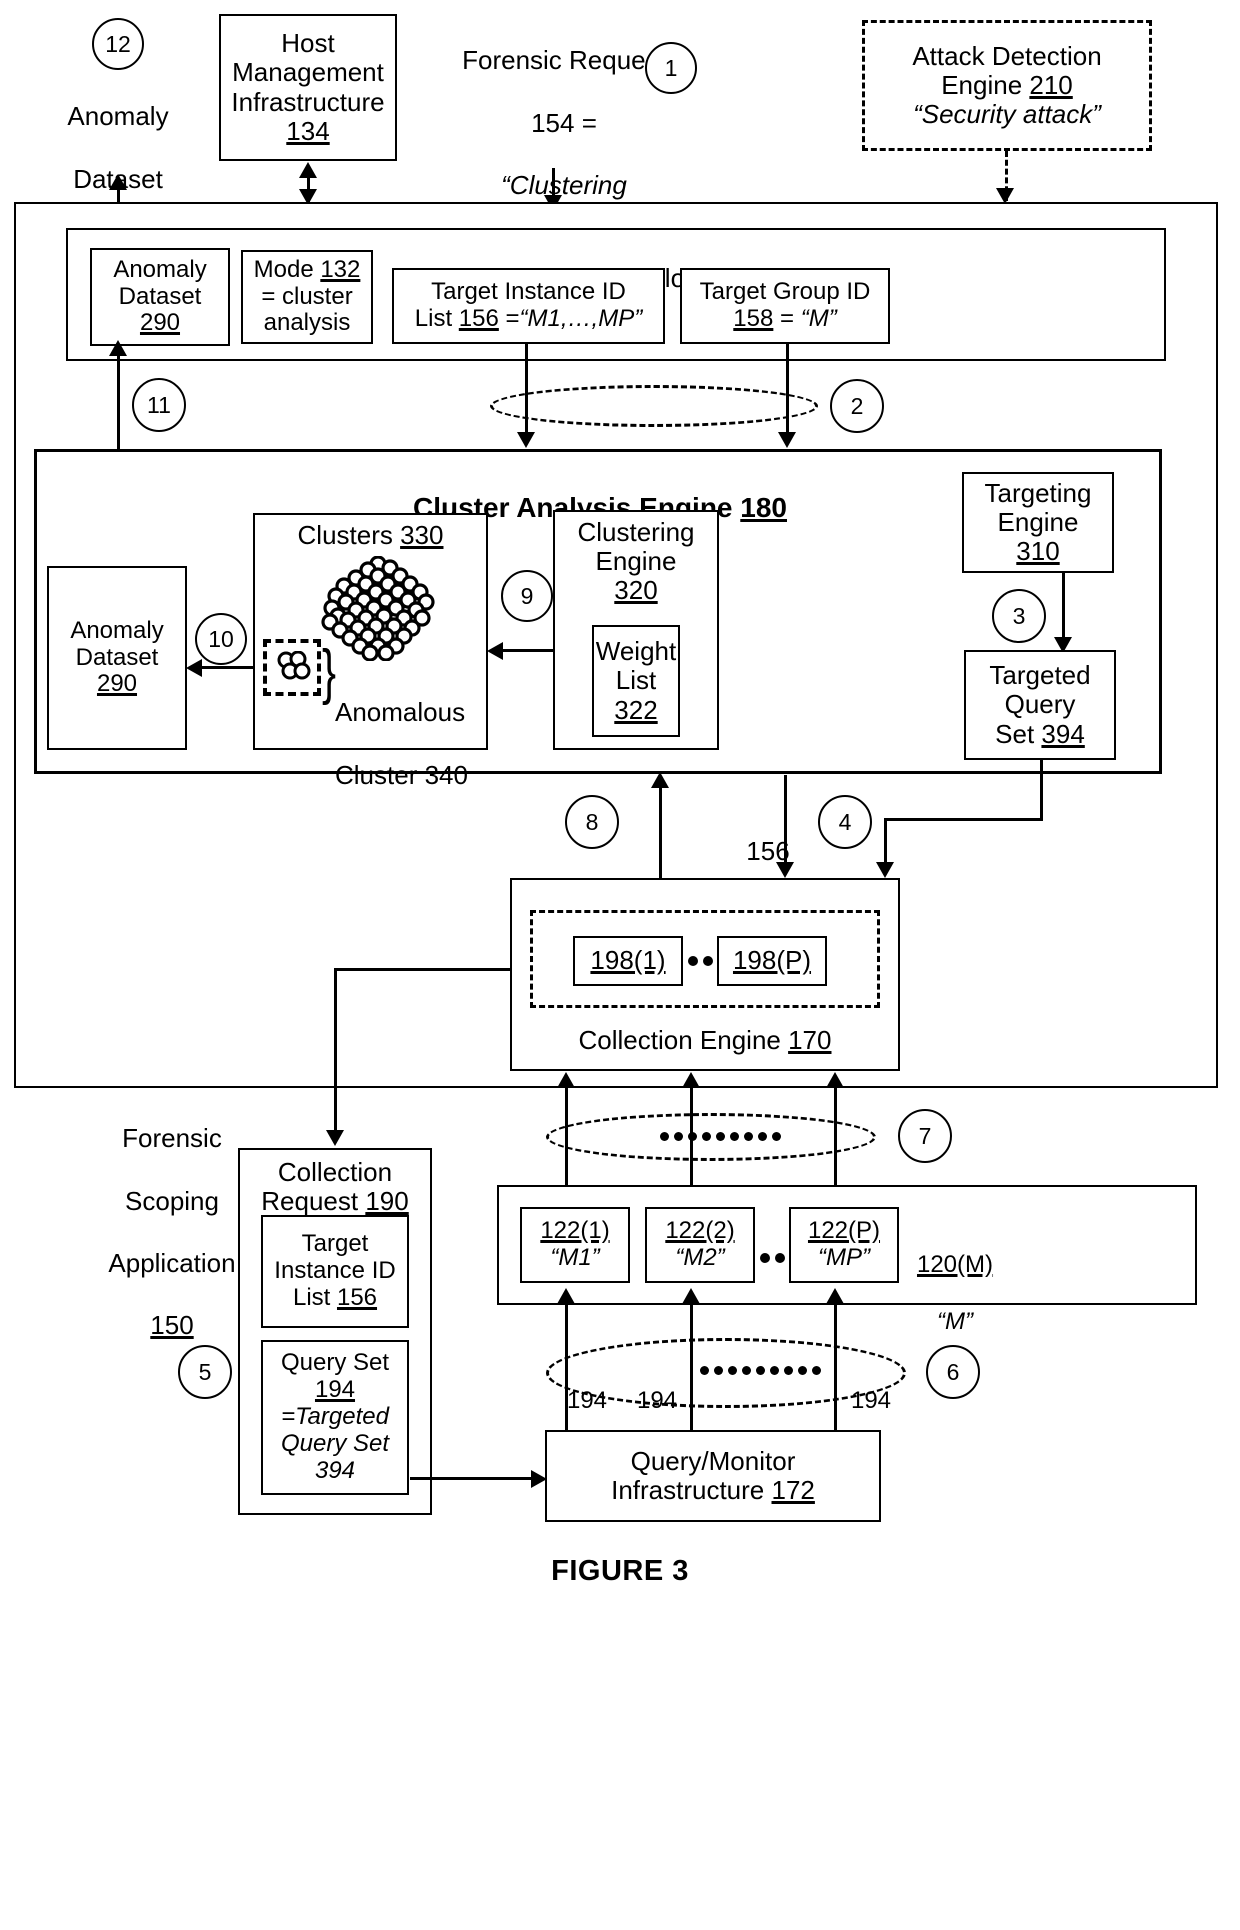  I want to click on step-circle-3: 3, so click(1019, 616).